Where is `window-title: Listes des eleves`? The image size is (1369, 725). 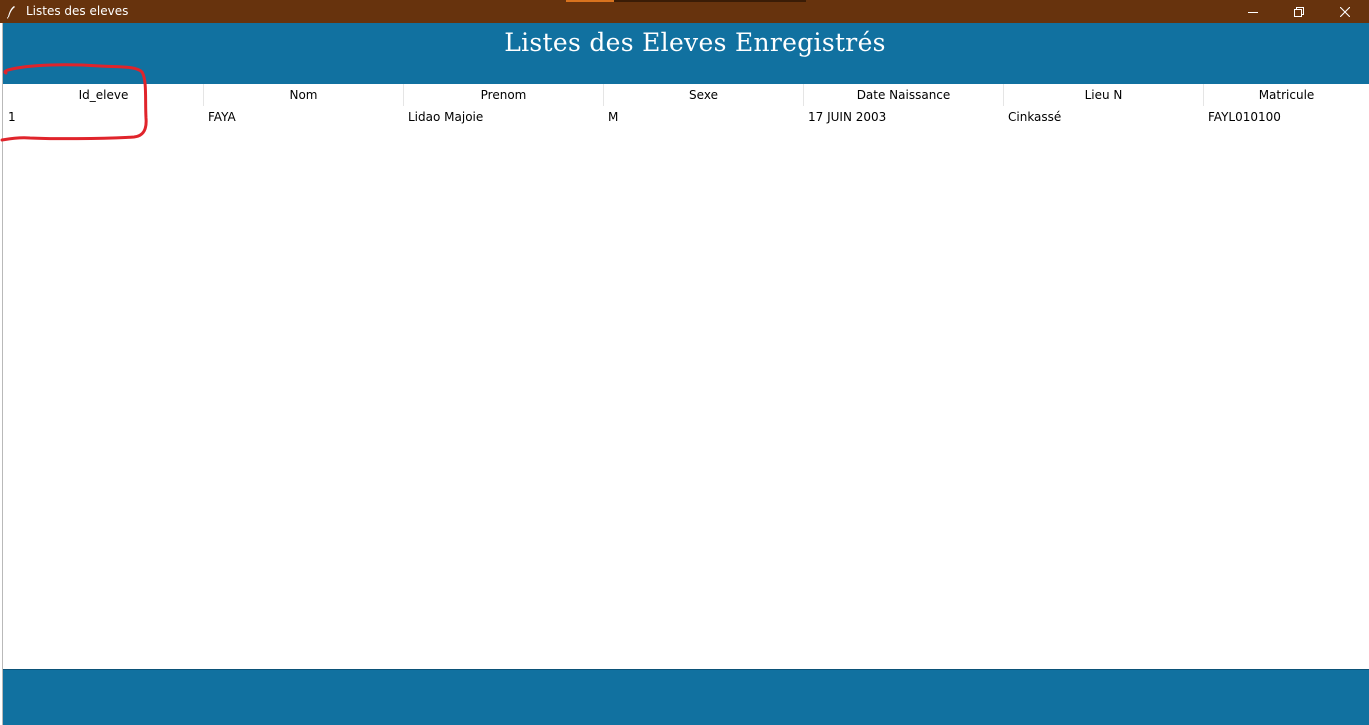
window-title: Listes des eleves is located at coordinates (77, 11).